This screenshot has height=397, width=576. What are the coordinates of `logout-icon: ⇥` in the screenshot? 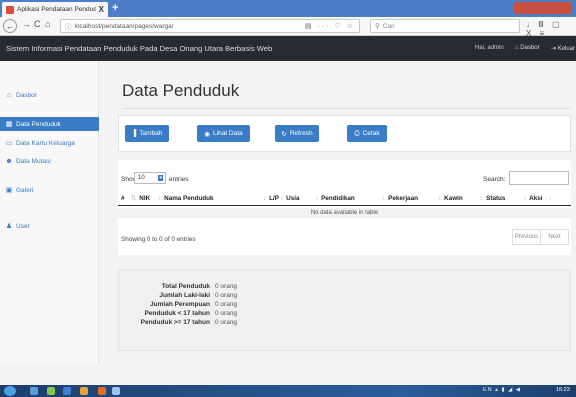 It's located at (554, 49).